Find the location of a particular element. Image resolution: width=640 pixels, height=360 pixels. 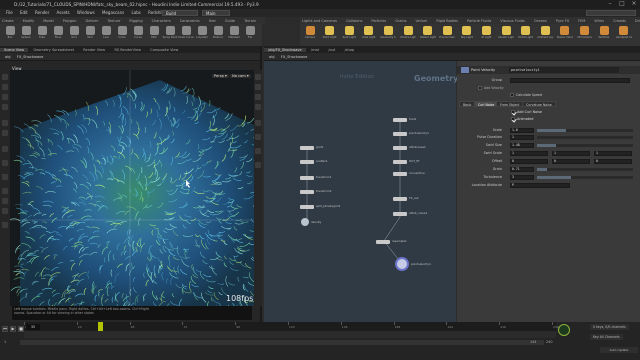

node-trail1 is located at coordinates (400, 120).